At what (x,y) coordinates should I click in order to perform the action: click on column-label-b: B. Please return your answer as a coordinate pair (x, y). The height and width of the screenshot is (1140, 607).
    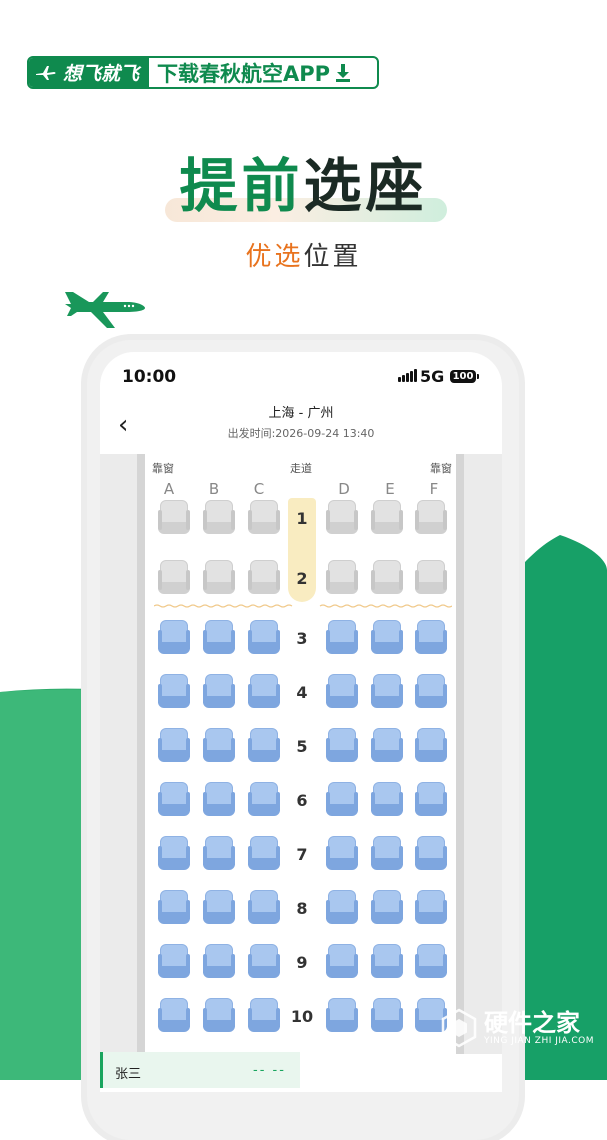
    Looking at the image, I should click on (214, 489).